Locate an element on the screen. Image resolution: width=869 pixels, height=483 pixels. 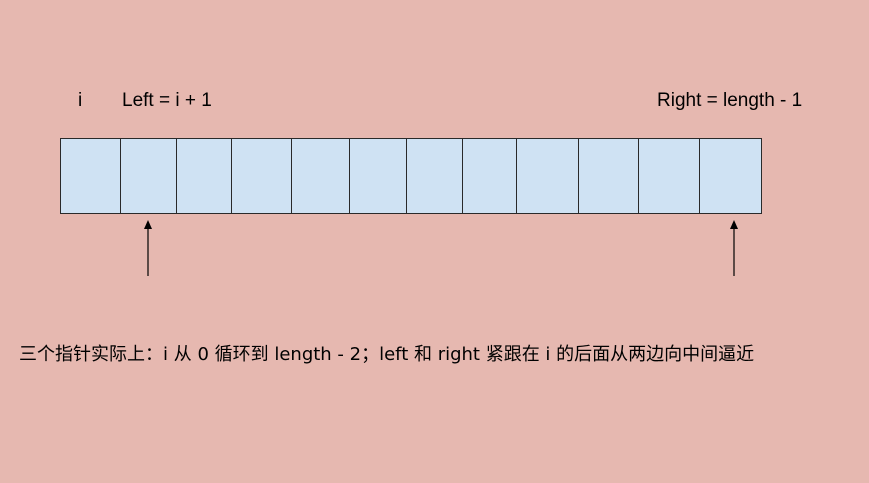
pointer-label-right: Right = length - 1 is located at coordinates (730, 100).